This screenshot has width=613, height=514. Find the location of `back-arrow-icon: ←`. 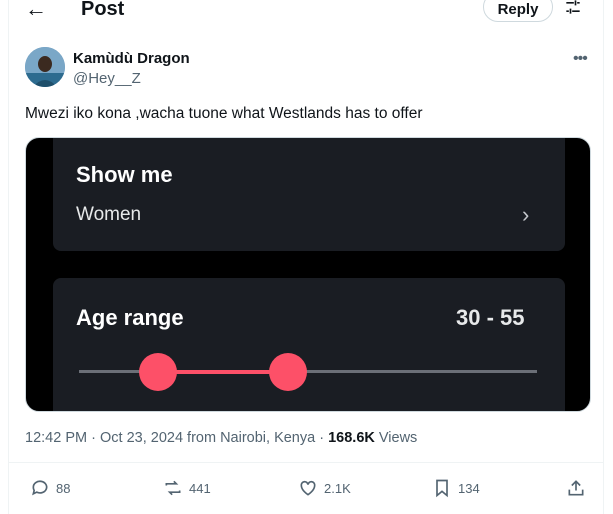

back-arrow-icon: ← is located at coordinates (36, 10).